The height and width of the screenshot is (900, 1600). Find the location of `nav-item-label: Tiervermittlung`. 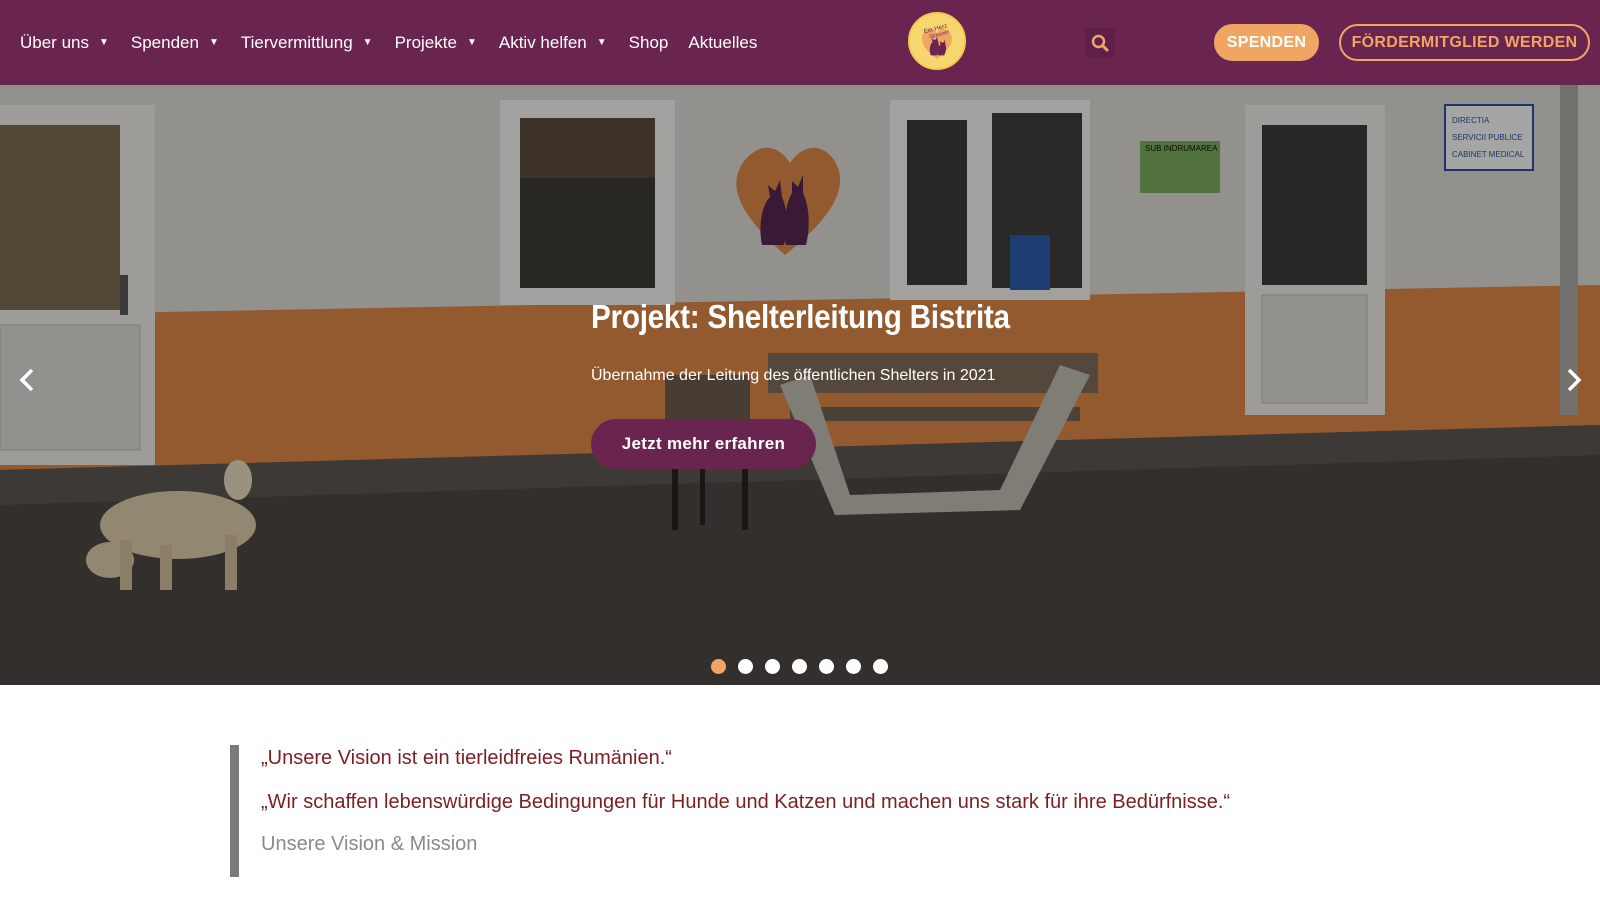

nav-item-label: Tiervermittlung is located at coordinates (296, 42).